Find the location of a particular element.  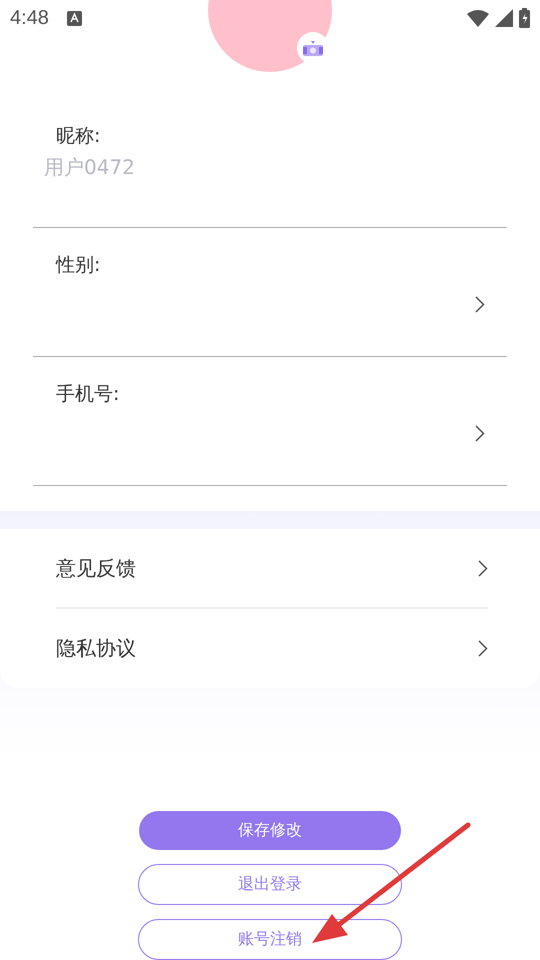

menu-item: 隐私协议 is located at coordinates (272, 648).